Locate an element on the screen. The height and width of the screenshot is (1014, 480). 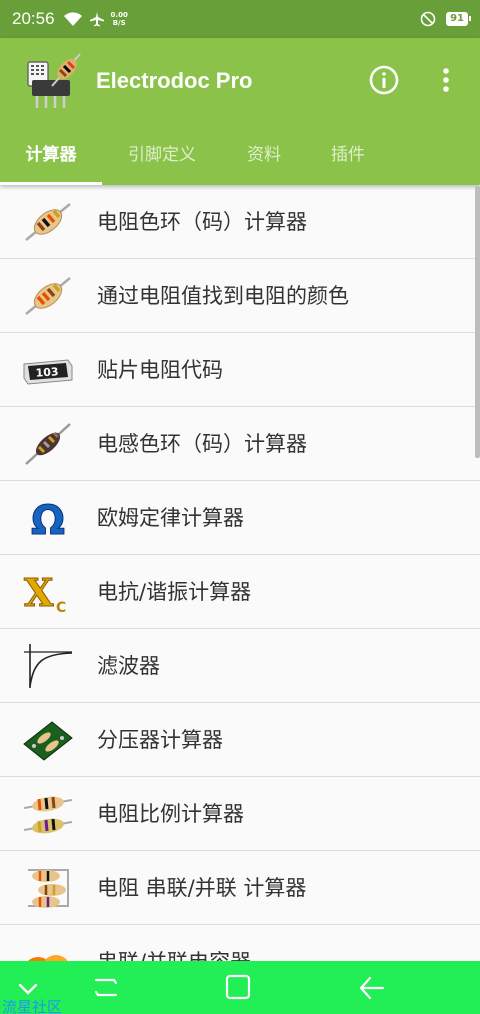
back-arrow-icon is located at coordinates (372, 988).